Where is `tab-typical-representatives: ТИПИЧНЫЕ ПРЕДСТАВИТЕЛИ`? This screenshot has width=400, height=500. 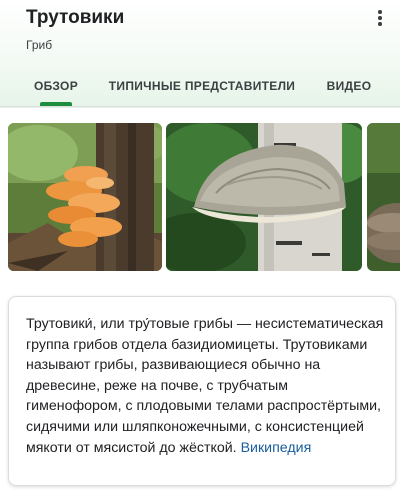 tab-typical-representatives: ТИПИЧНЫЕ ПРЕДСТАВИТЕЛИ is located at coordinates (202, 86).